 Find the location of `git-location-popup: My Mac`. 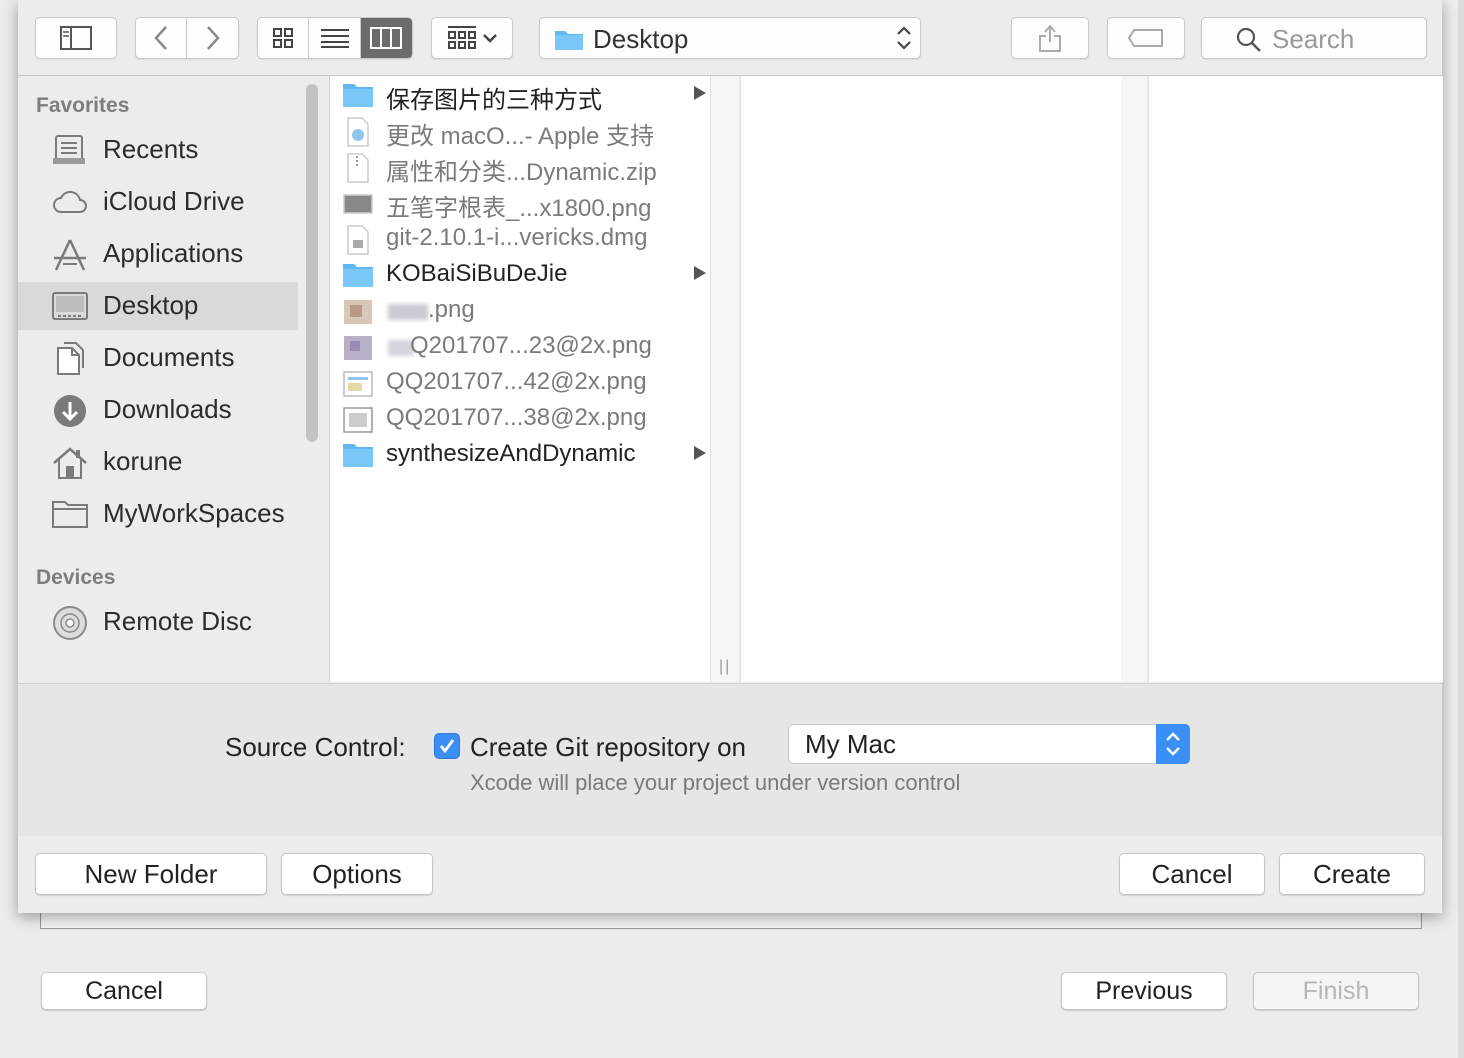

git-location-popup: My Mac is located at coordinates (989, 744).